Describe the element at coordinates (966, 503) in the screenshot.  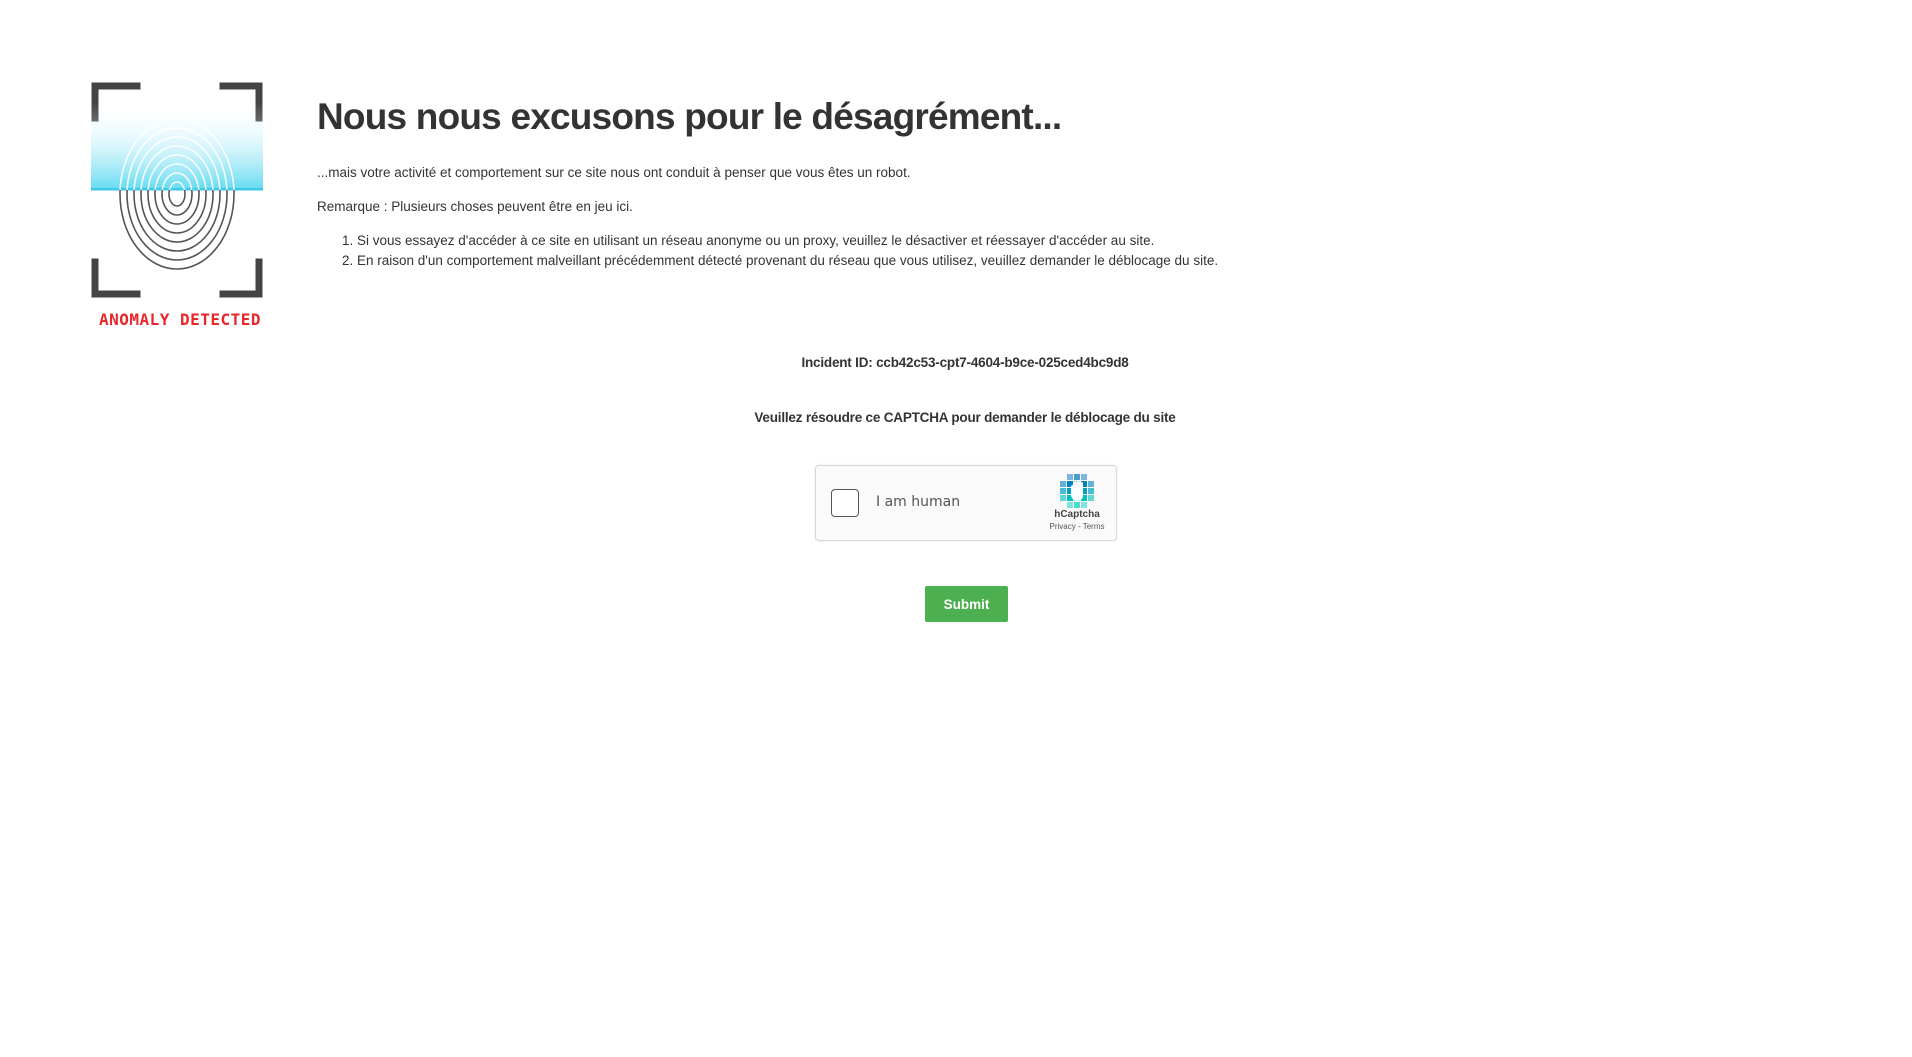
I see `hcaptcha-widget: I am human hCaptcha Privacy - Terms` at that location.